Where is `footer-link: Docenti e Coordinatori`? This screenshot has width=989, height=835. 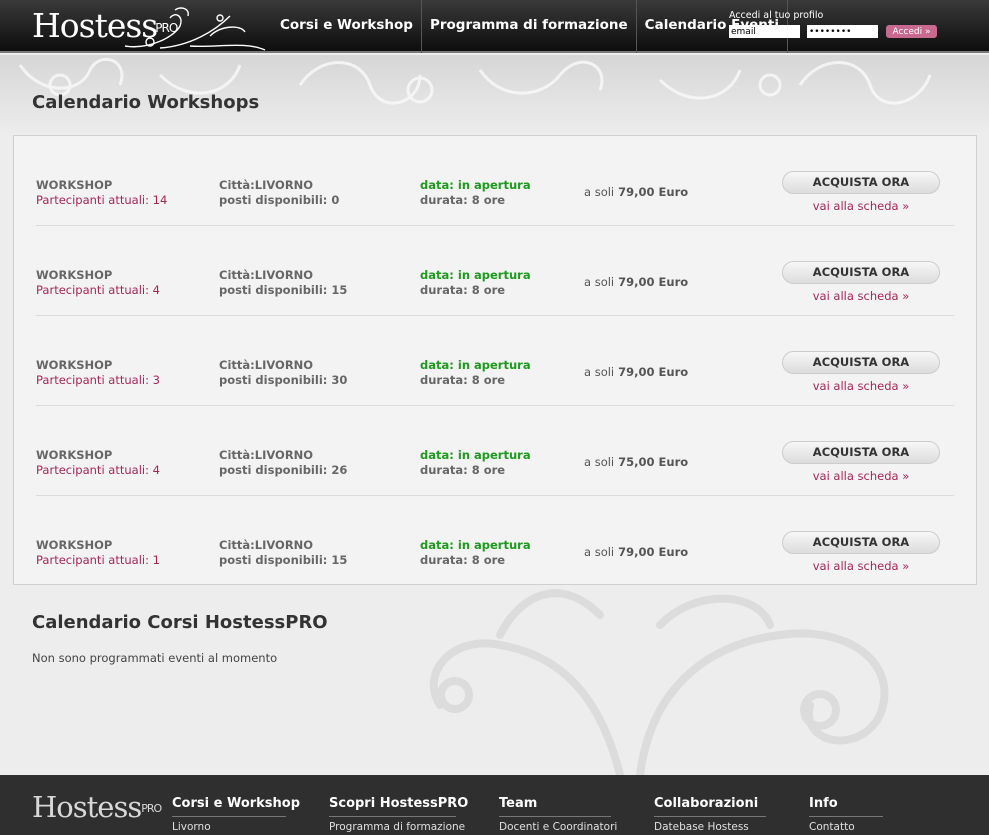 footer-link: Docenti e Coordinatori is located at coordinates (558, 827).